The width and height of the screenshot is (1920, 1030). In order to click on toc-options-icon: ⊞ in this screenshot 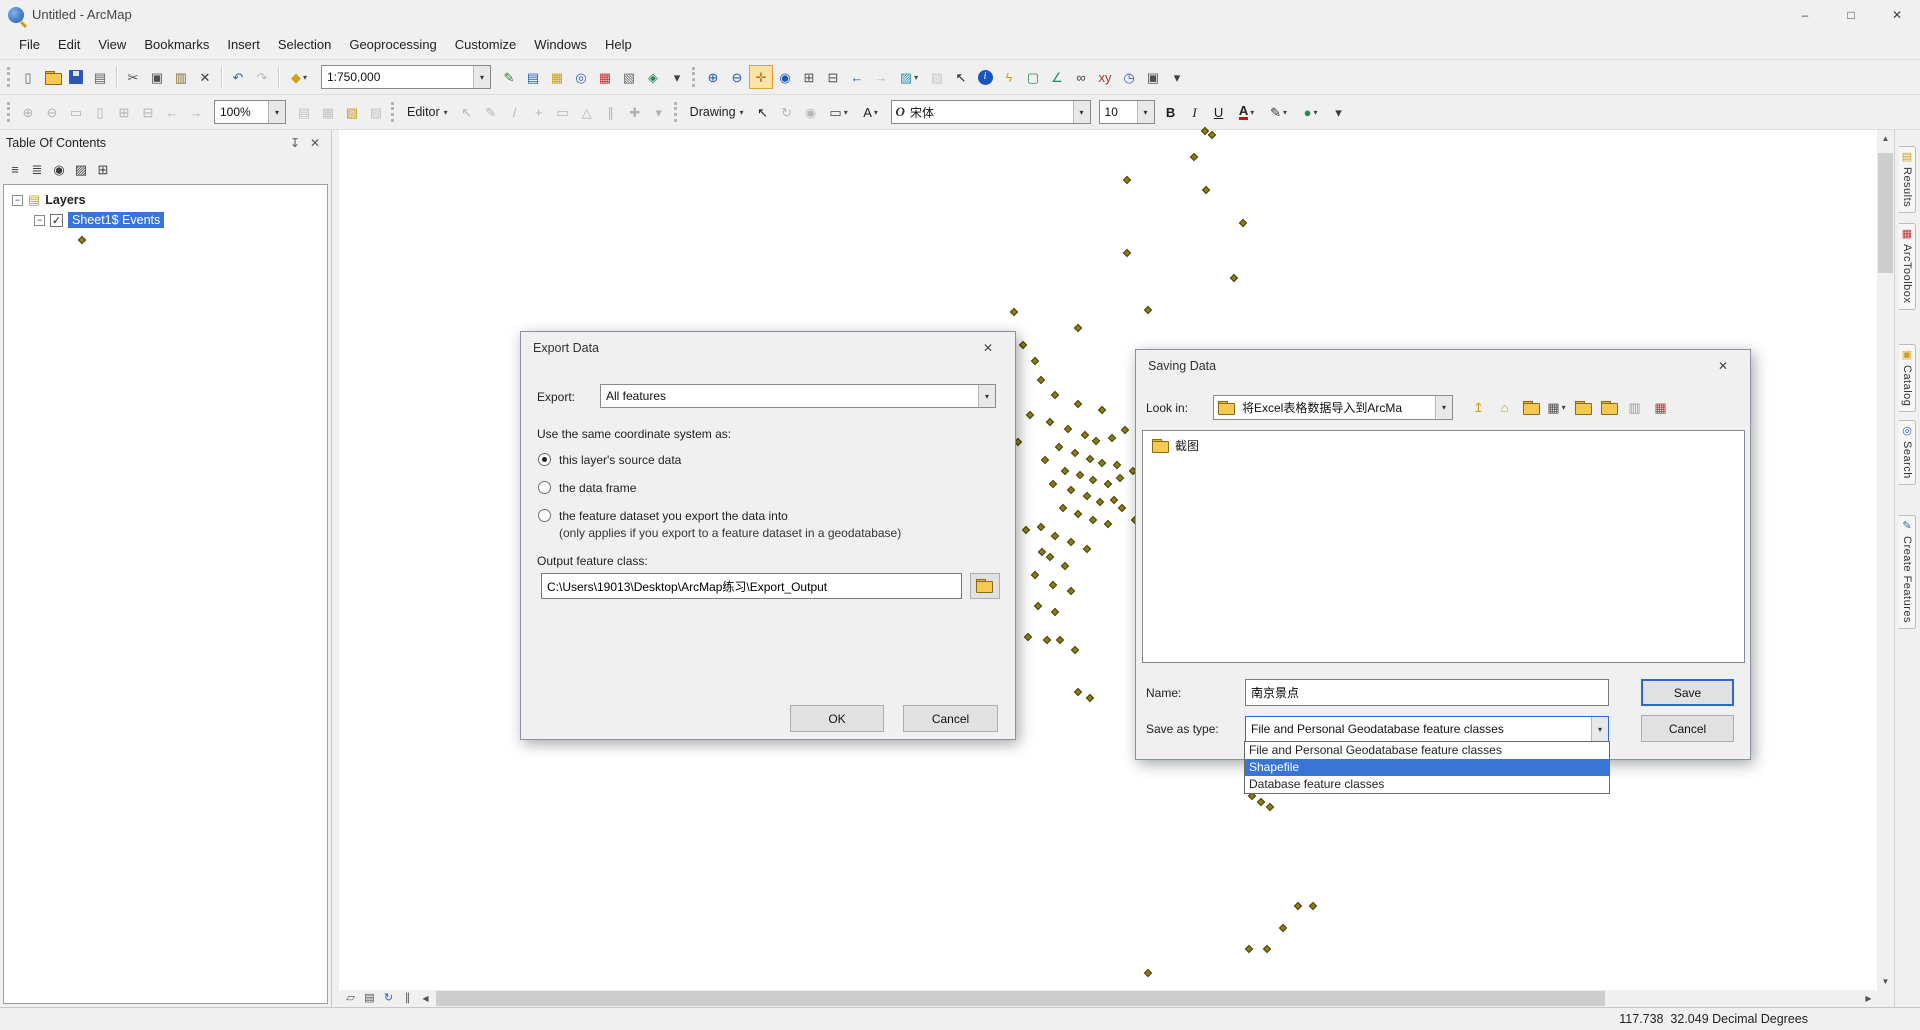, I will do `click(103, 169)`.